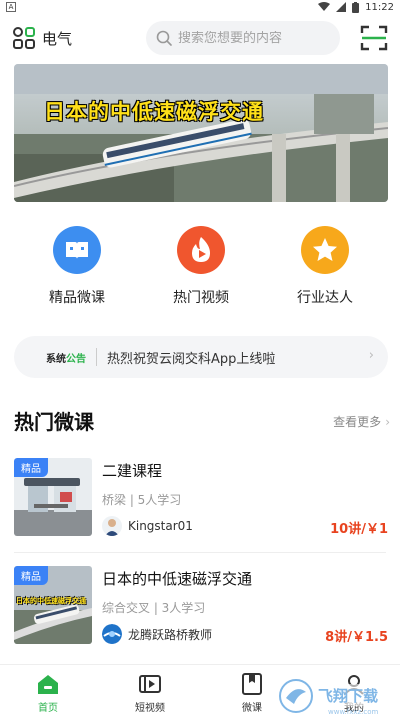 Image resolution: width=400 pixels, height=720 pixels. Describe the element at coordinates (48, 708) in the screenshot. I see `nav-label: 首页` at that location.